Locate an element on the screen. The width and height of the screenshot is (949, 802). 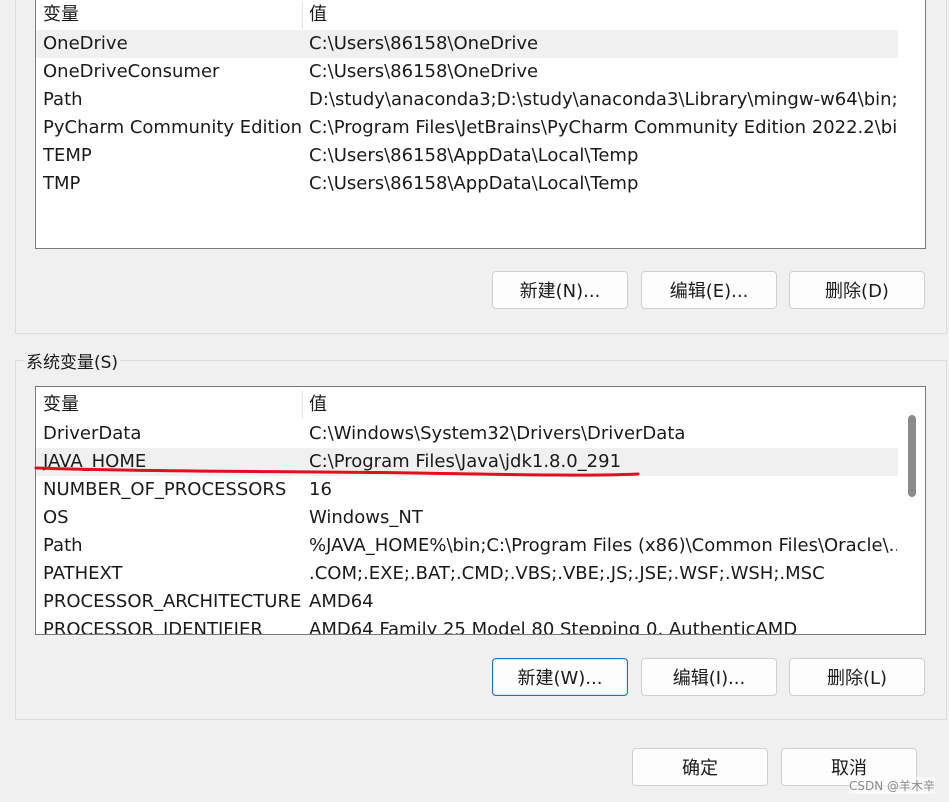
system-row-processor-architecture: PROCESSOR_ARCHITECTURE AMD64 is located at coordinates (467, 602).